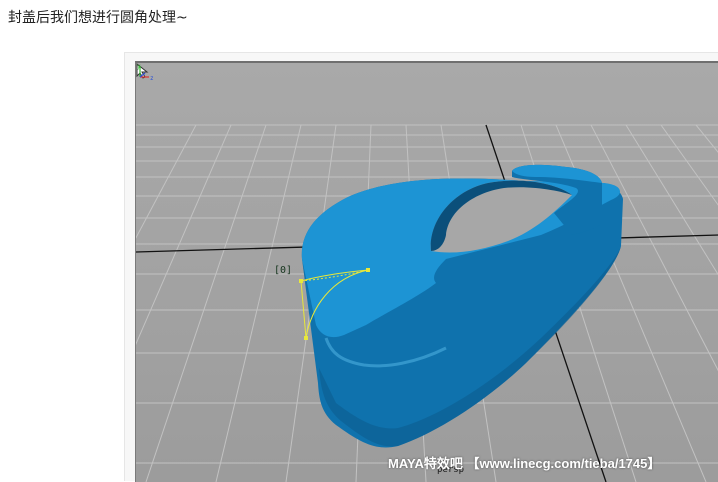 The image size is (718, 482). What do you see at coordinates (524, 463) in the screenshot?
I see `watermark-text: MAYA特效吧 【www.linecg.com/tieba/1745】` at bounding box center [524, 463].